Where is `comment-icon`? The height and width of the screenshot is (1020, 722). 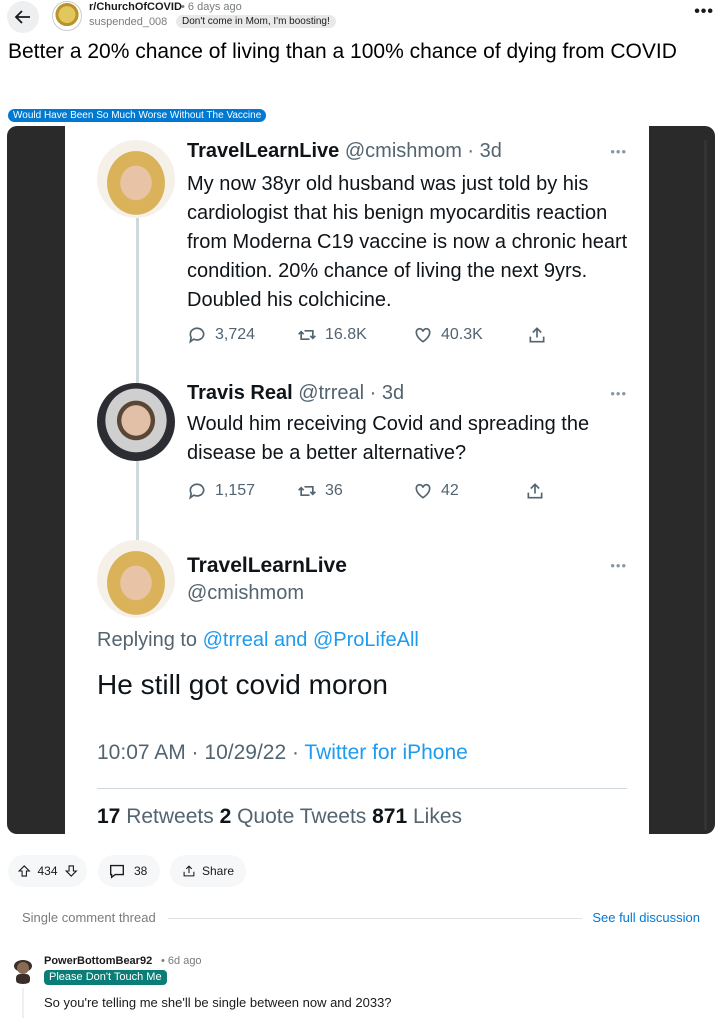 comment-icon is located at coordinates (117, 871).